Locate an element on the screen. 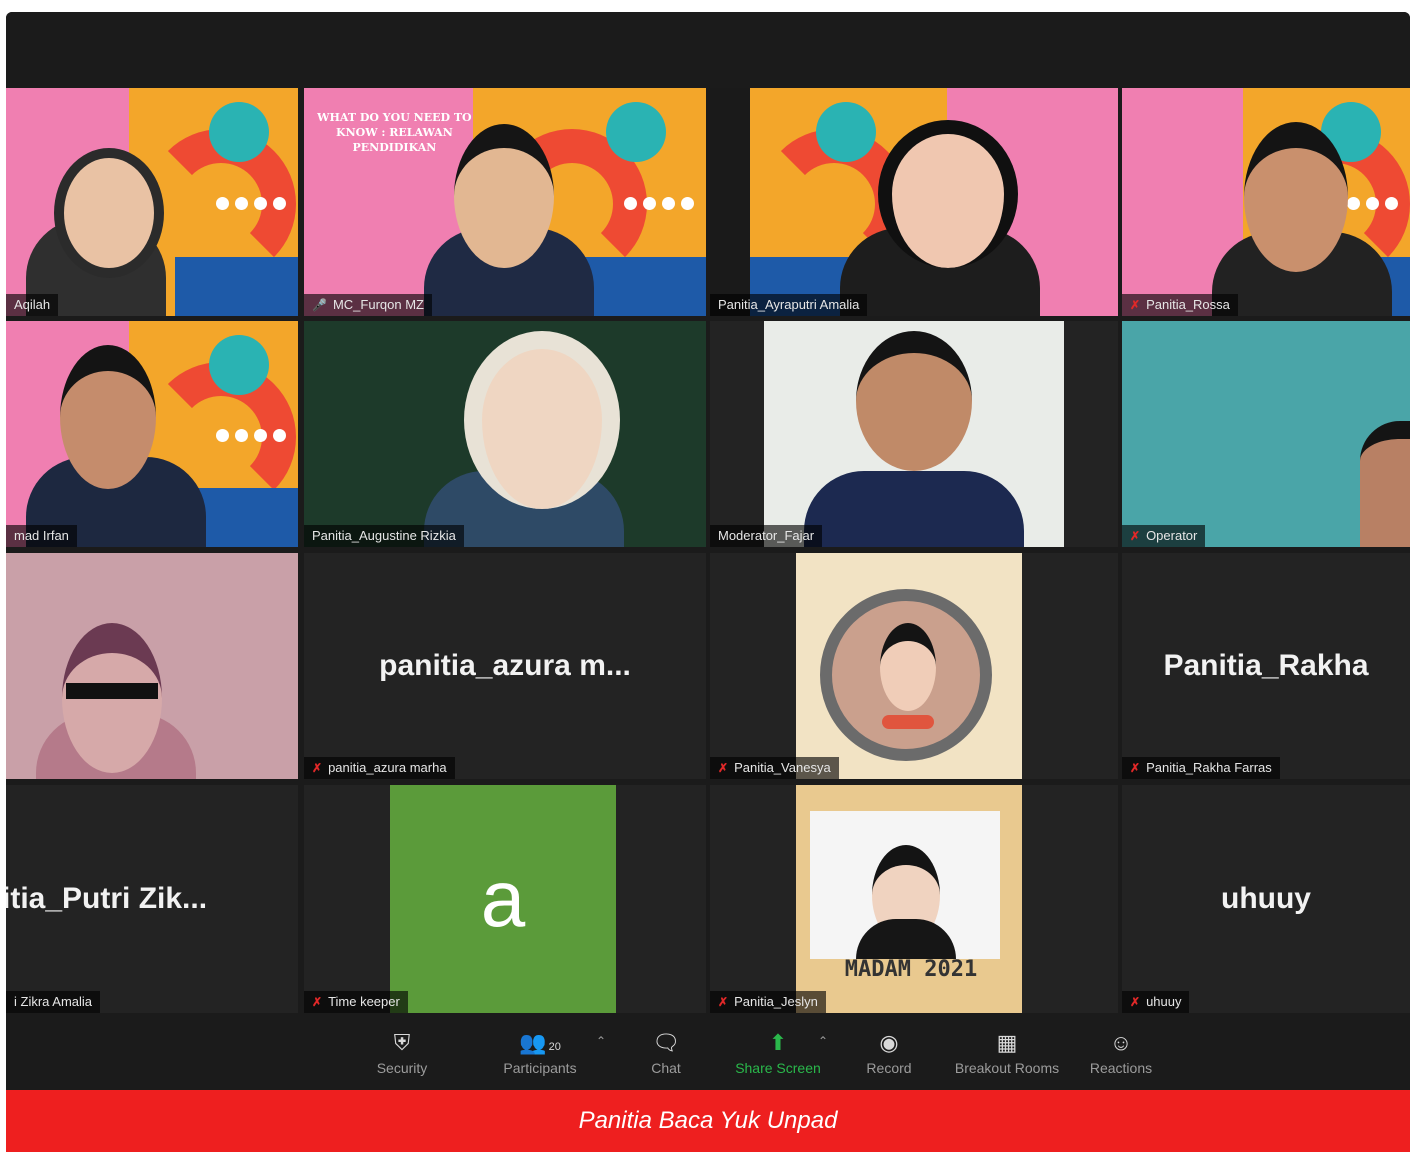 This screenshot has height=1152, width=1416. video-tile: Moderator_Fajar is located at coordinates (914, 434).